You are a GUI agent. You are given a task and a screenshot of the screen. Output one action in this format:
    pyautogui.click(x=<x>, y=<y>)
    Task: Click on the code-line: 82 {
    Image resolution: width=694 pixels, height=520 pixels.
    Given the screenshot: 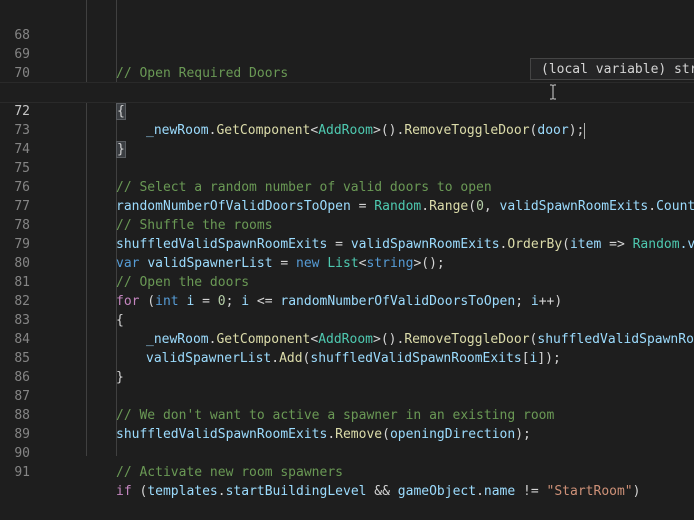 What is the action you would take?
    pyautogui.click(x=347, y=300)
    